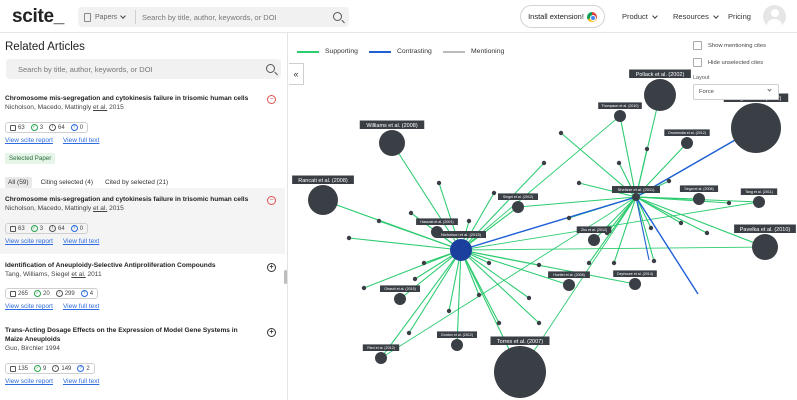 This screenshot has width=797, height=400. I want to click on mentioning-icon: /, so click(59, 293).